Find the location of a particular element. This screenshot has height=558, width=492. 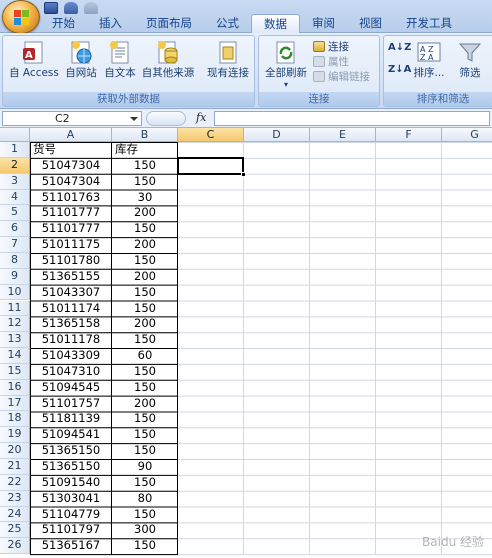

table-cell: 51047310 is located at coordinates (71, 372).